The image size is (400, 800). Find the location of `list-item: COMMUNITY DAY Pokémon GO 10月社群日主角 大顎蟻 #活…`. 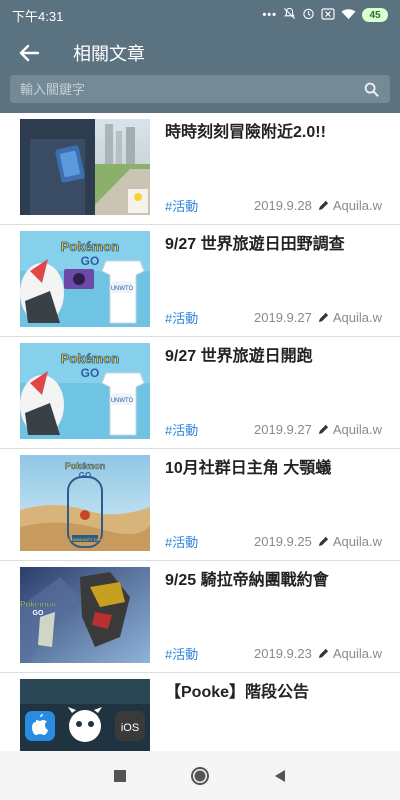

list-item: COMMUNITY DAY Pokémon GO 10月社群日主角 大顎蟻 #活… is located at coordinates (200, 505).